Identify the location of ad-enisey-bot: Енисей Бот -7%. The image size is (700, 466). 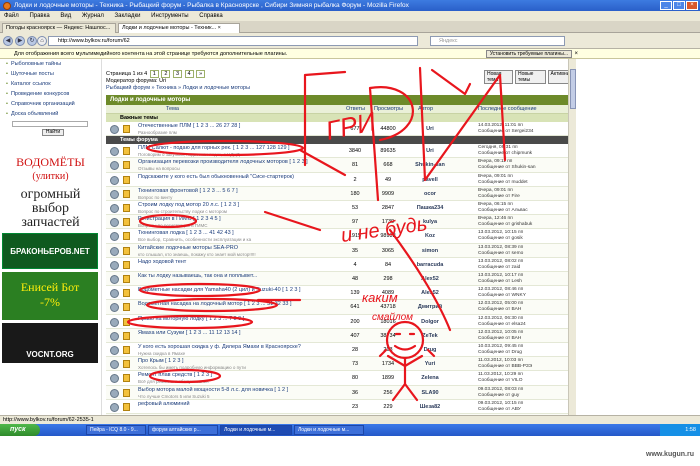
(50, 296).